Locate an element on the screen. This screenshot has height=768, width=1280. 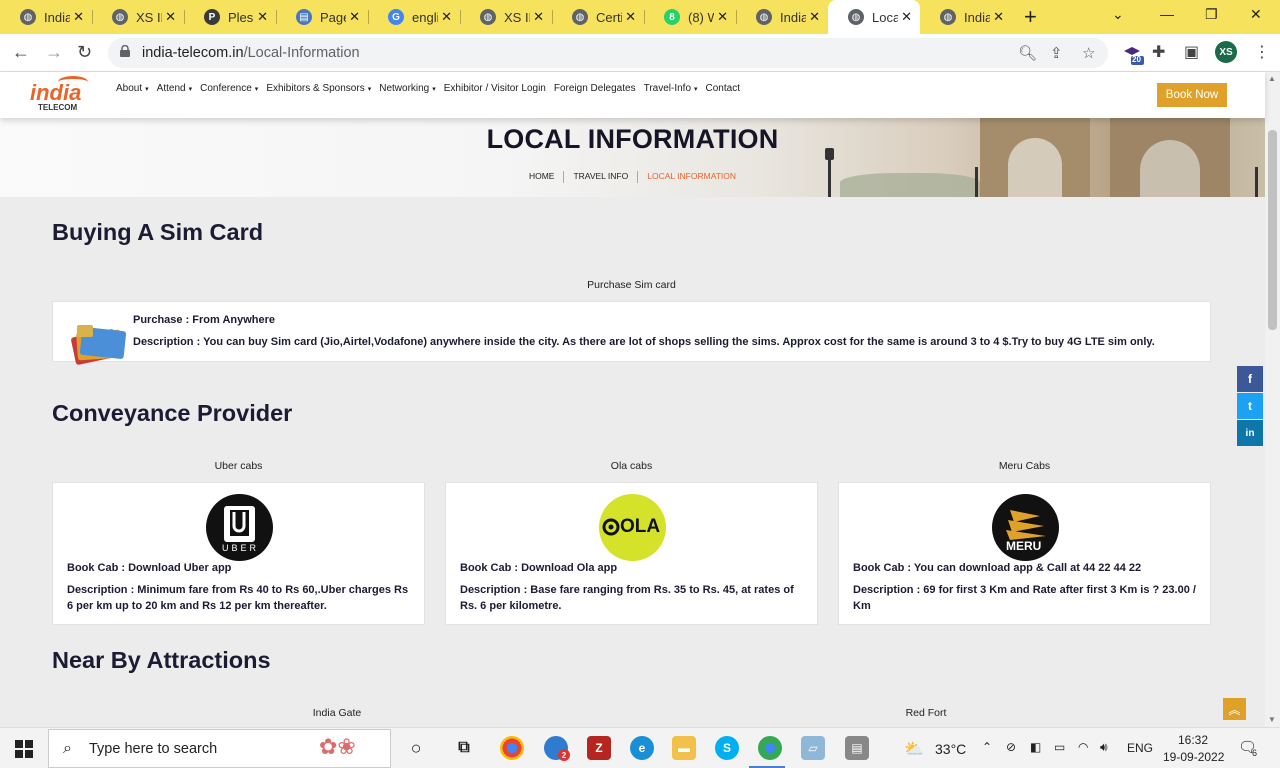
twitter-share-icon: t is located at coordinates (1250, 406).